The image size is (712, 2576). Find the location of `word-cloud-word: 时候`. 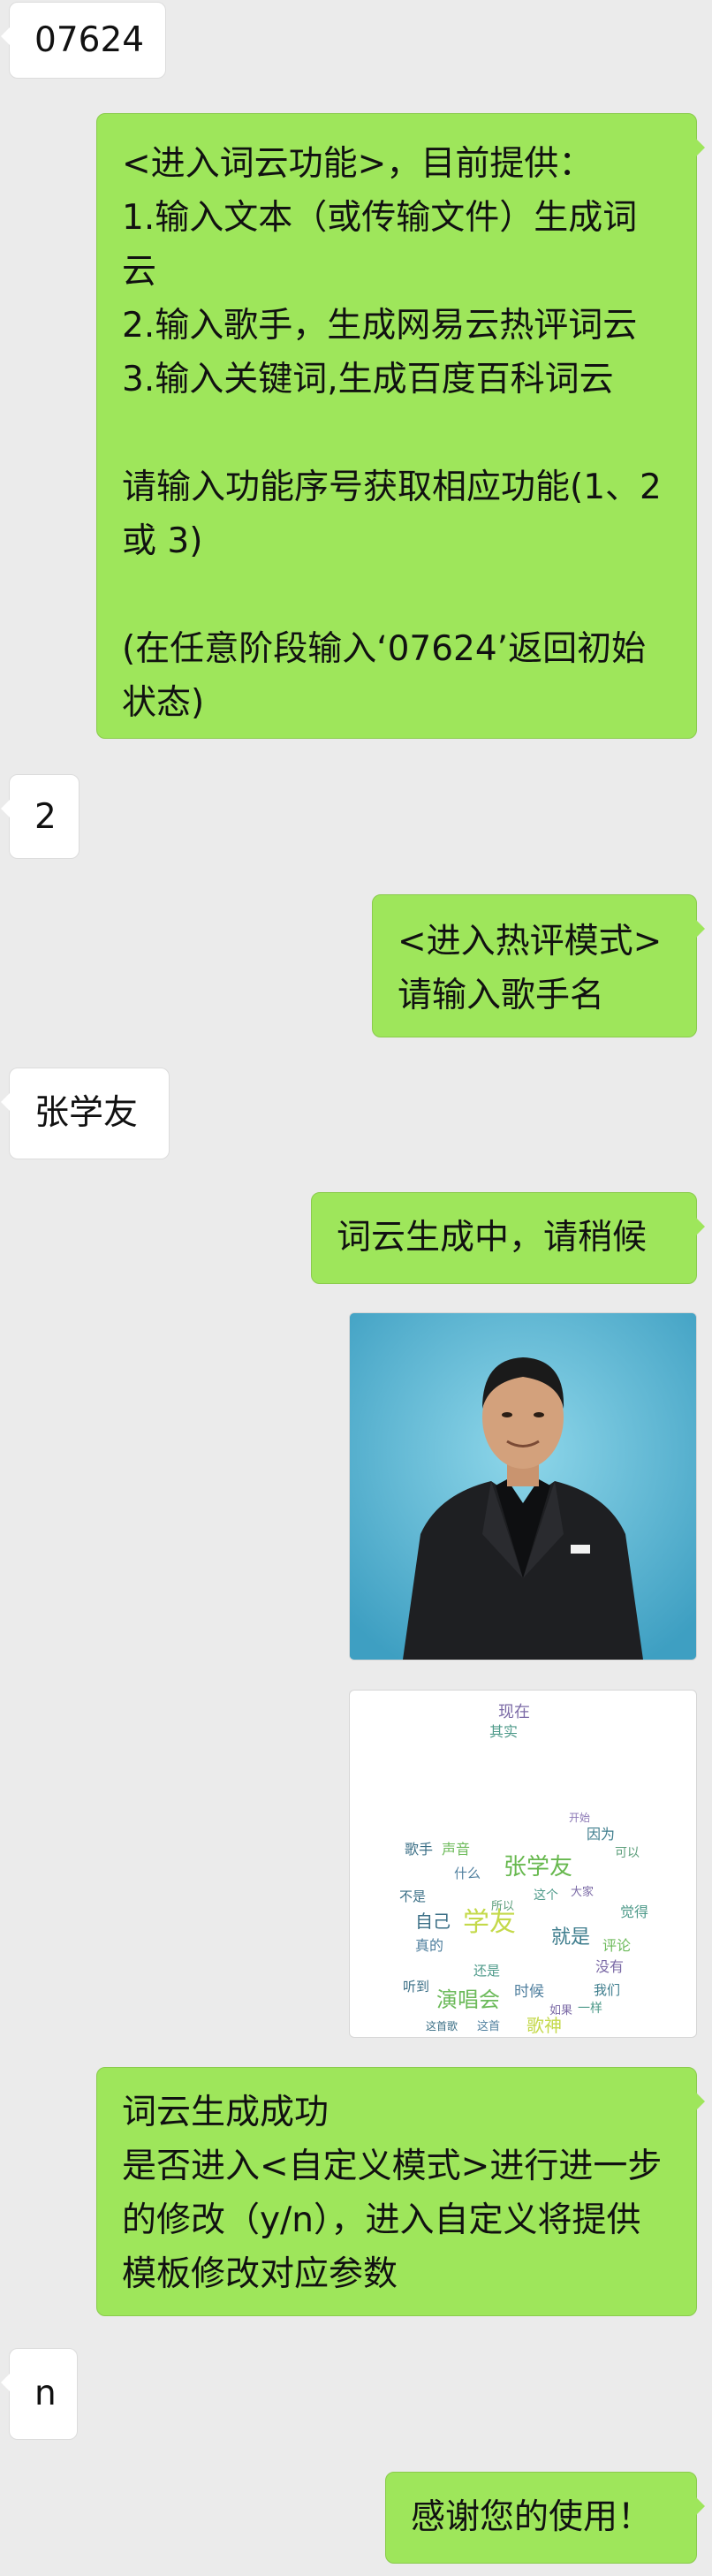

word-cloud-word: 时候 is located at coordinates (529, 1992).